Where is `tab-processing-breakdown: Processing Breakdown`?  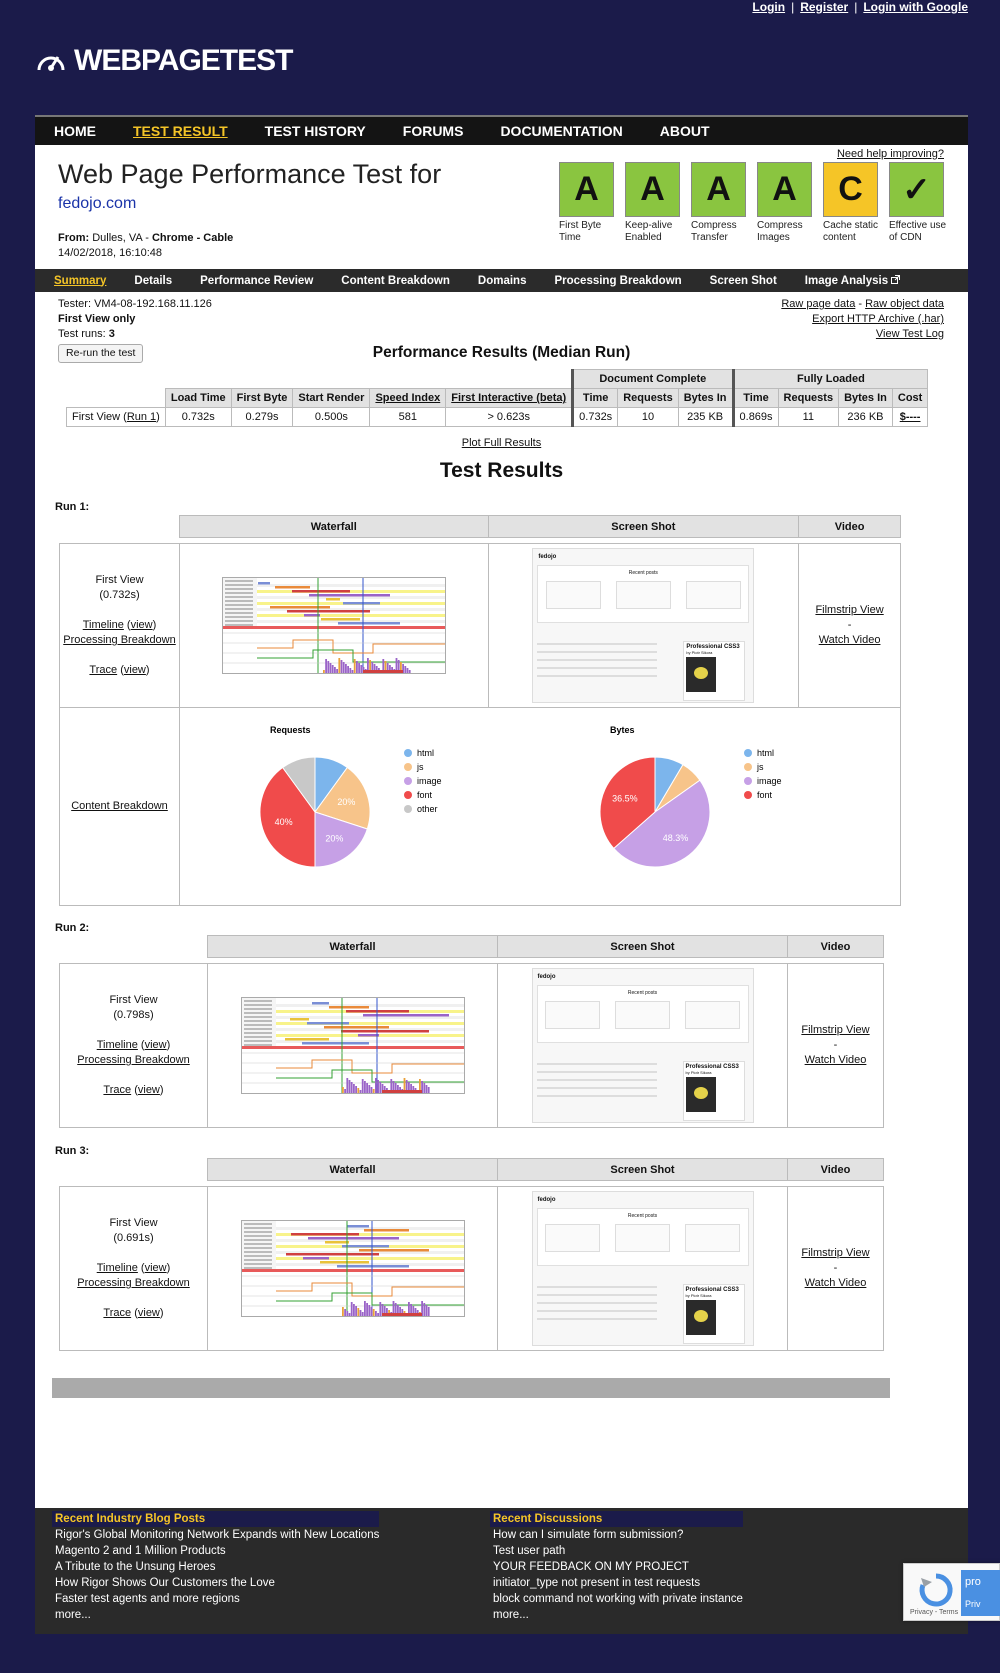
tab-processing-breakdown: Processing Breakdown is located at coordinates (617, 281).